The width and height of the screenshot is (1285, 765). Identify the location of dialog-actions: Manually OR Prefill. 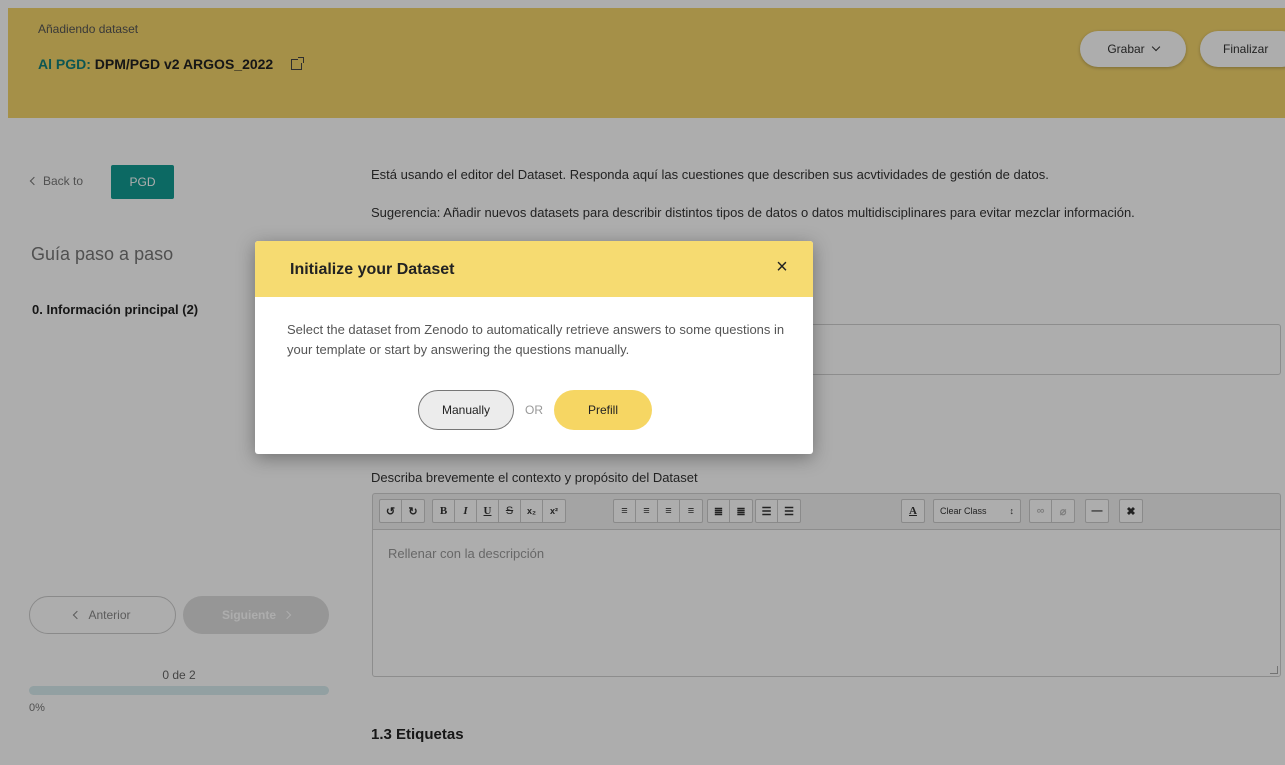
(534, 410).